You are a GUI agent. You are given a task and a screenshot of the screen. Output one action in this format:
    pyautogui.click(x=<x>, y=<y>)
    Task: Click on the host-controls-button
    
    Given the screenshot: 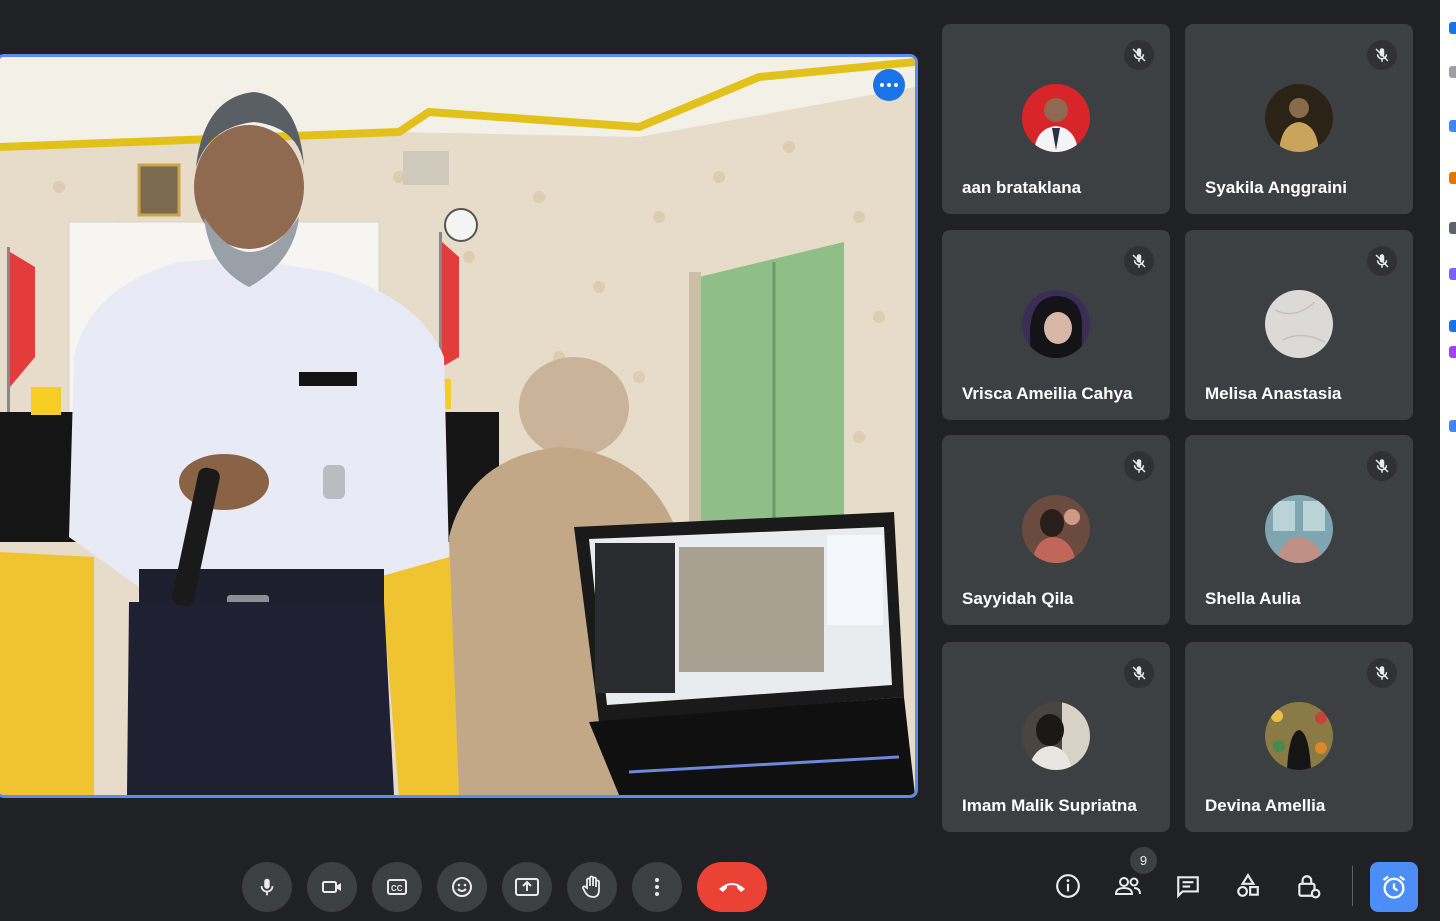 What is the action you would take?
    pyautogui.click(x=1308, y=886)
    